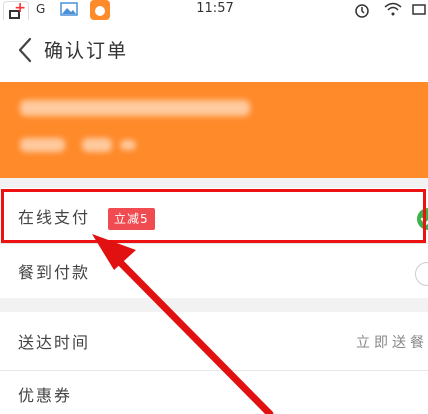 This screenshot has height=414, width=428. I want to click on payment-cod-label: 餐到付款, so click(54, 272).